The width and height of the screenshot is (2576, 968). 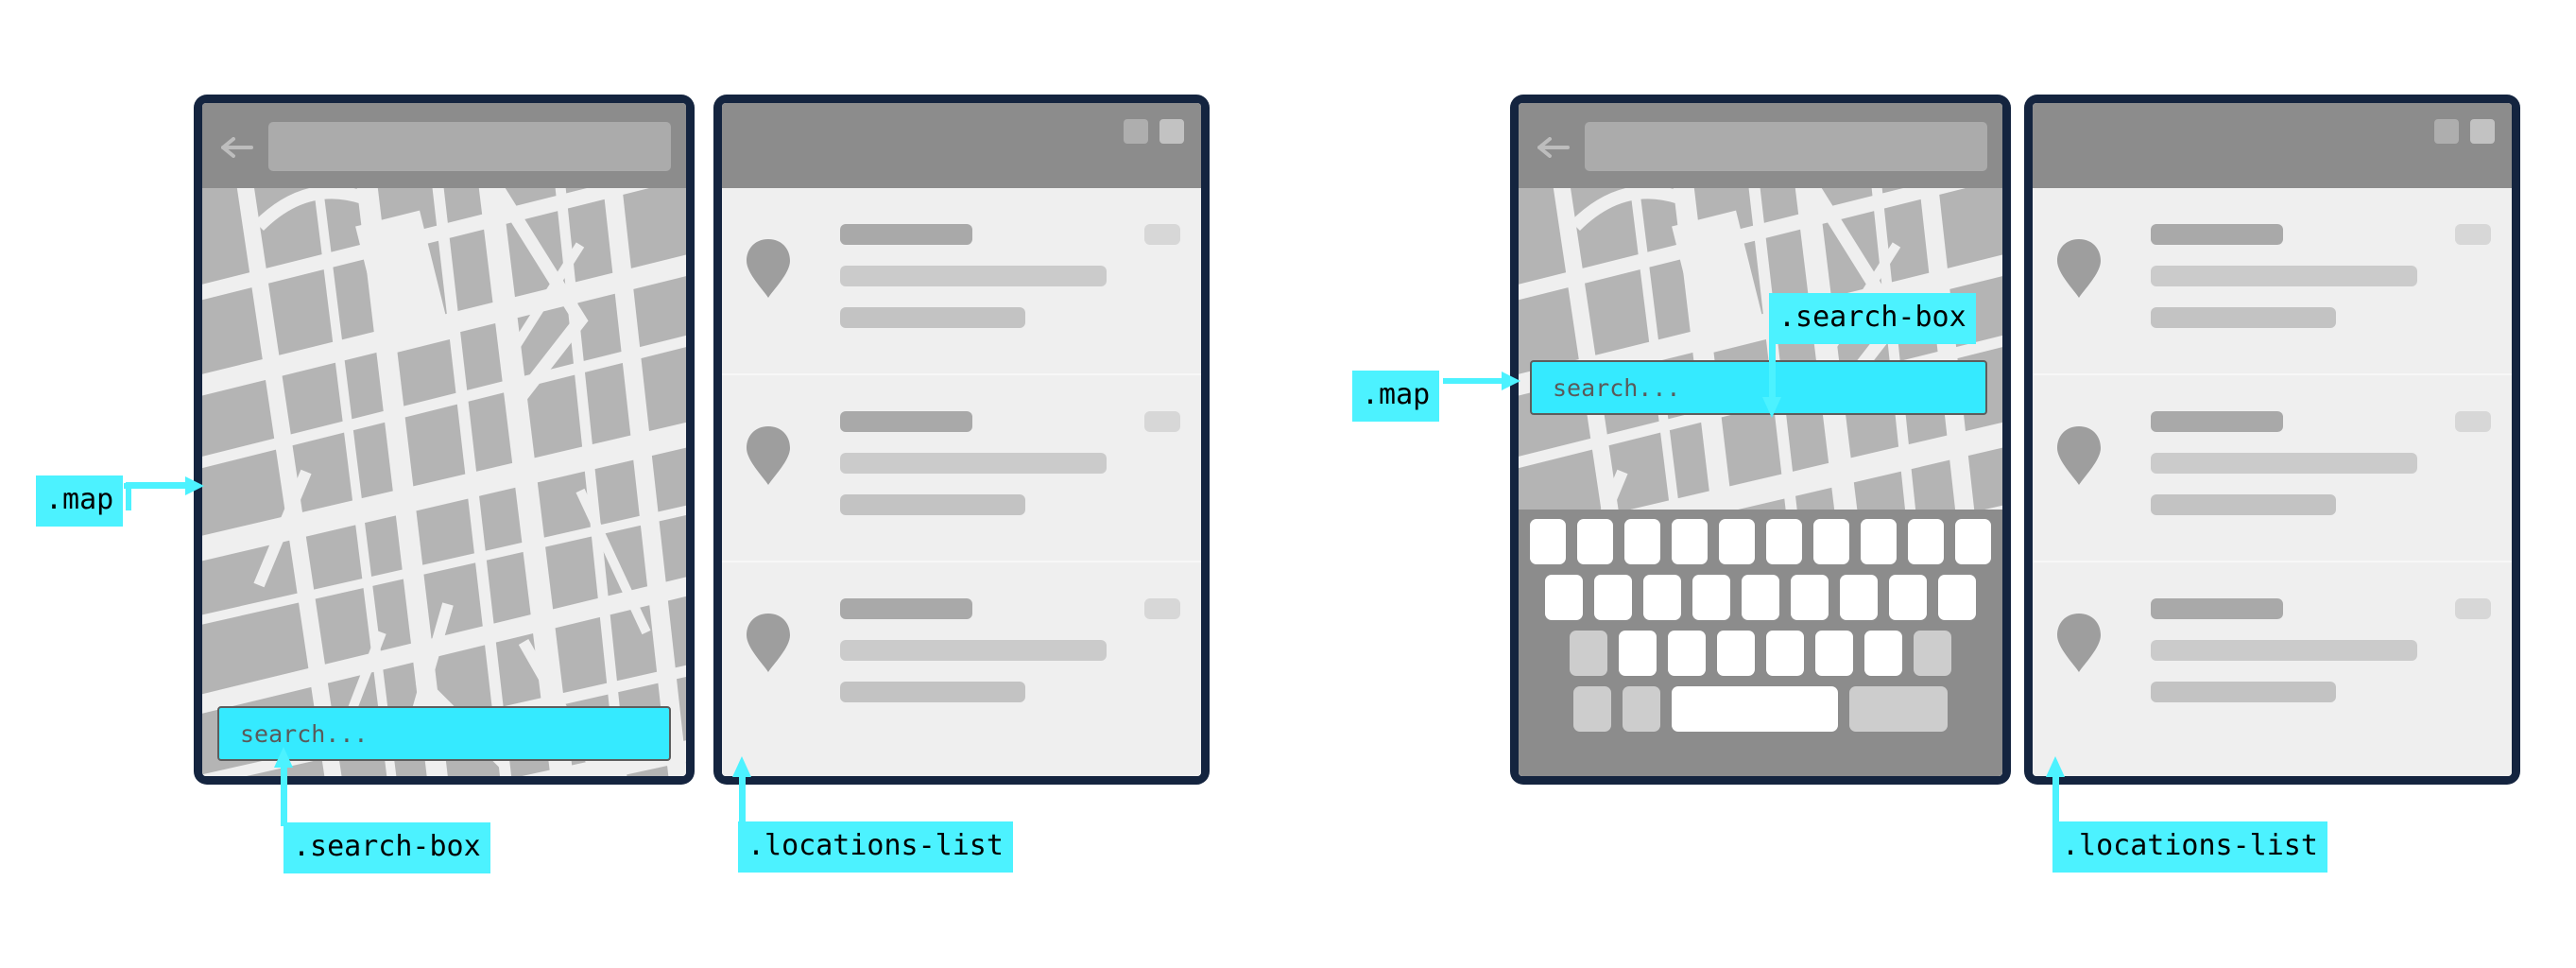 What do you see at coordinates (1588, 653) in the screenshot?
I see `keyboard-shift-key` at bounding box center [1588, 653].